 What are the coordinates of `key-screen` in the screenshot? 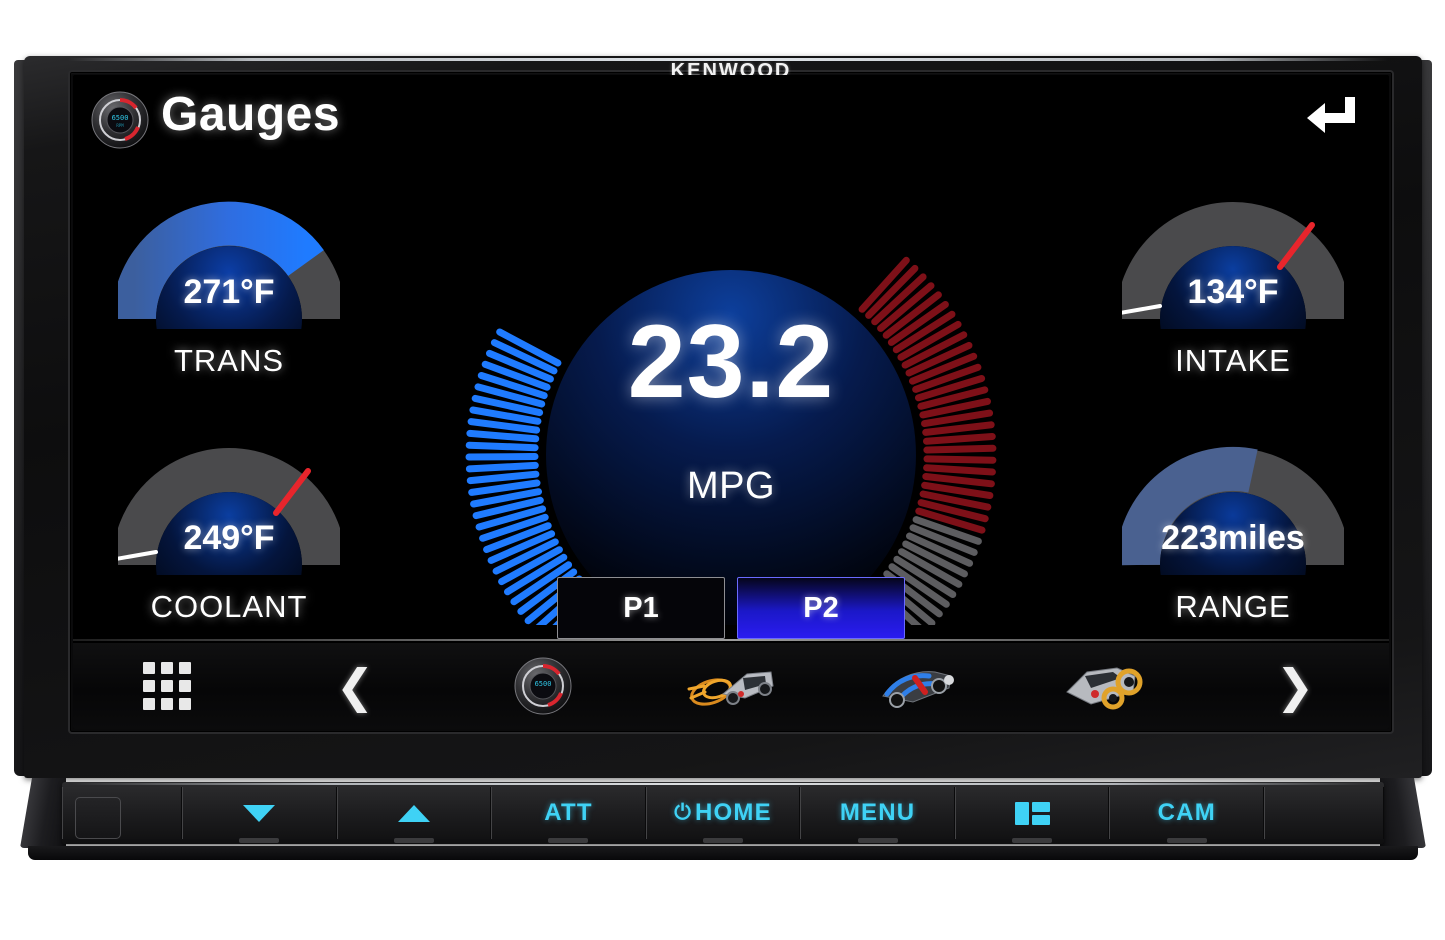 It's located at (1032, 815).